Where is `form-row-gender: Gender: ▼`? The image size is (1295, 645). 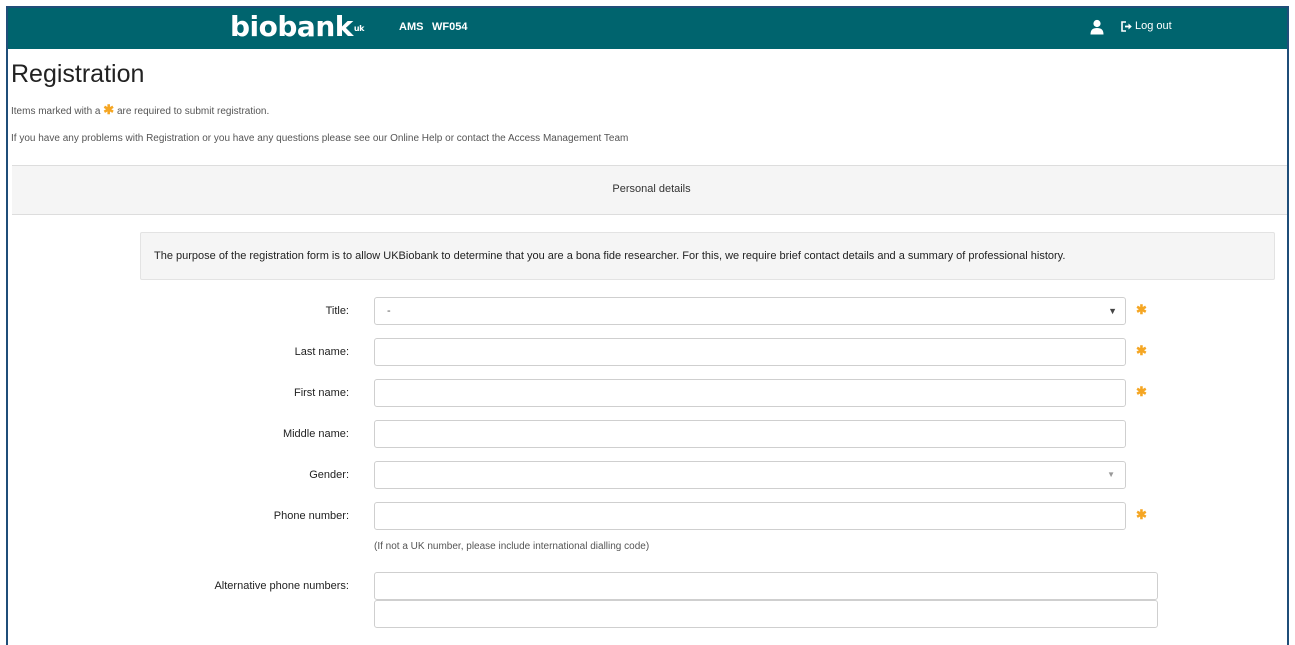
form-row-gender: Gender: ▼ is located at coordinates (647, 475).